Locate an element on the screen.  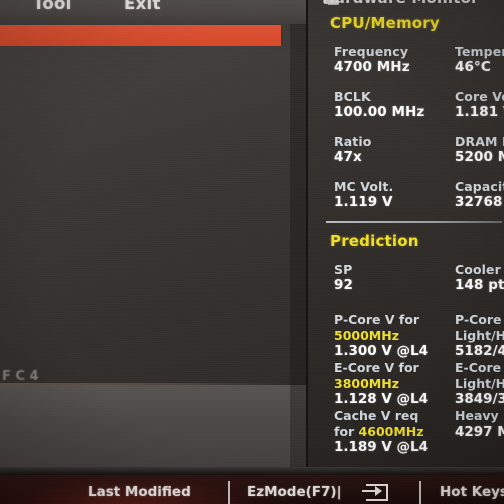
entry-bclk-value: 100.00 MHz is located at coordinates (379, 112).